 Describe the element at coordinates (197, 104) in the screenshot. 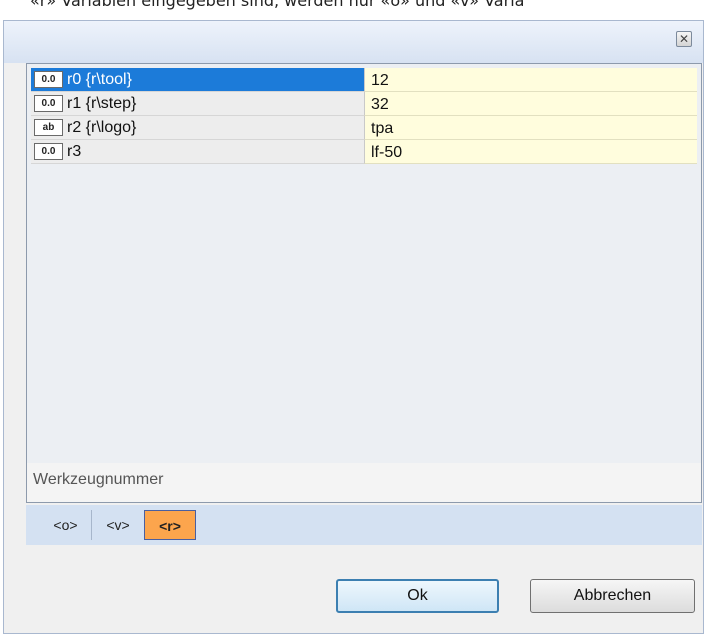

I see `variable-name-cell: 0.0 r1 {r\step}` at that location.